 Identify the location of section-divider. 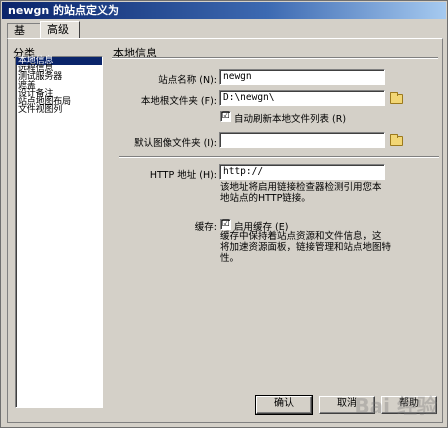
(279, 157).